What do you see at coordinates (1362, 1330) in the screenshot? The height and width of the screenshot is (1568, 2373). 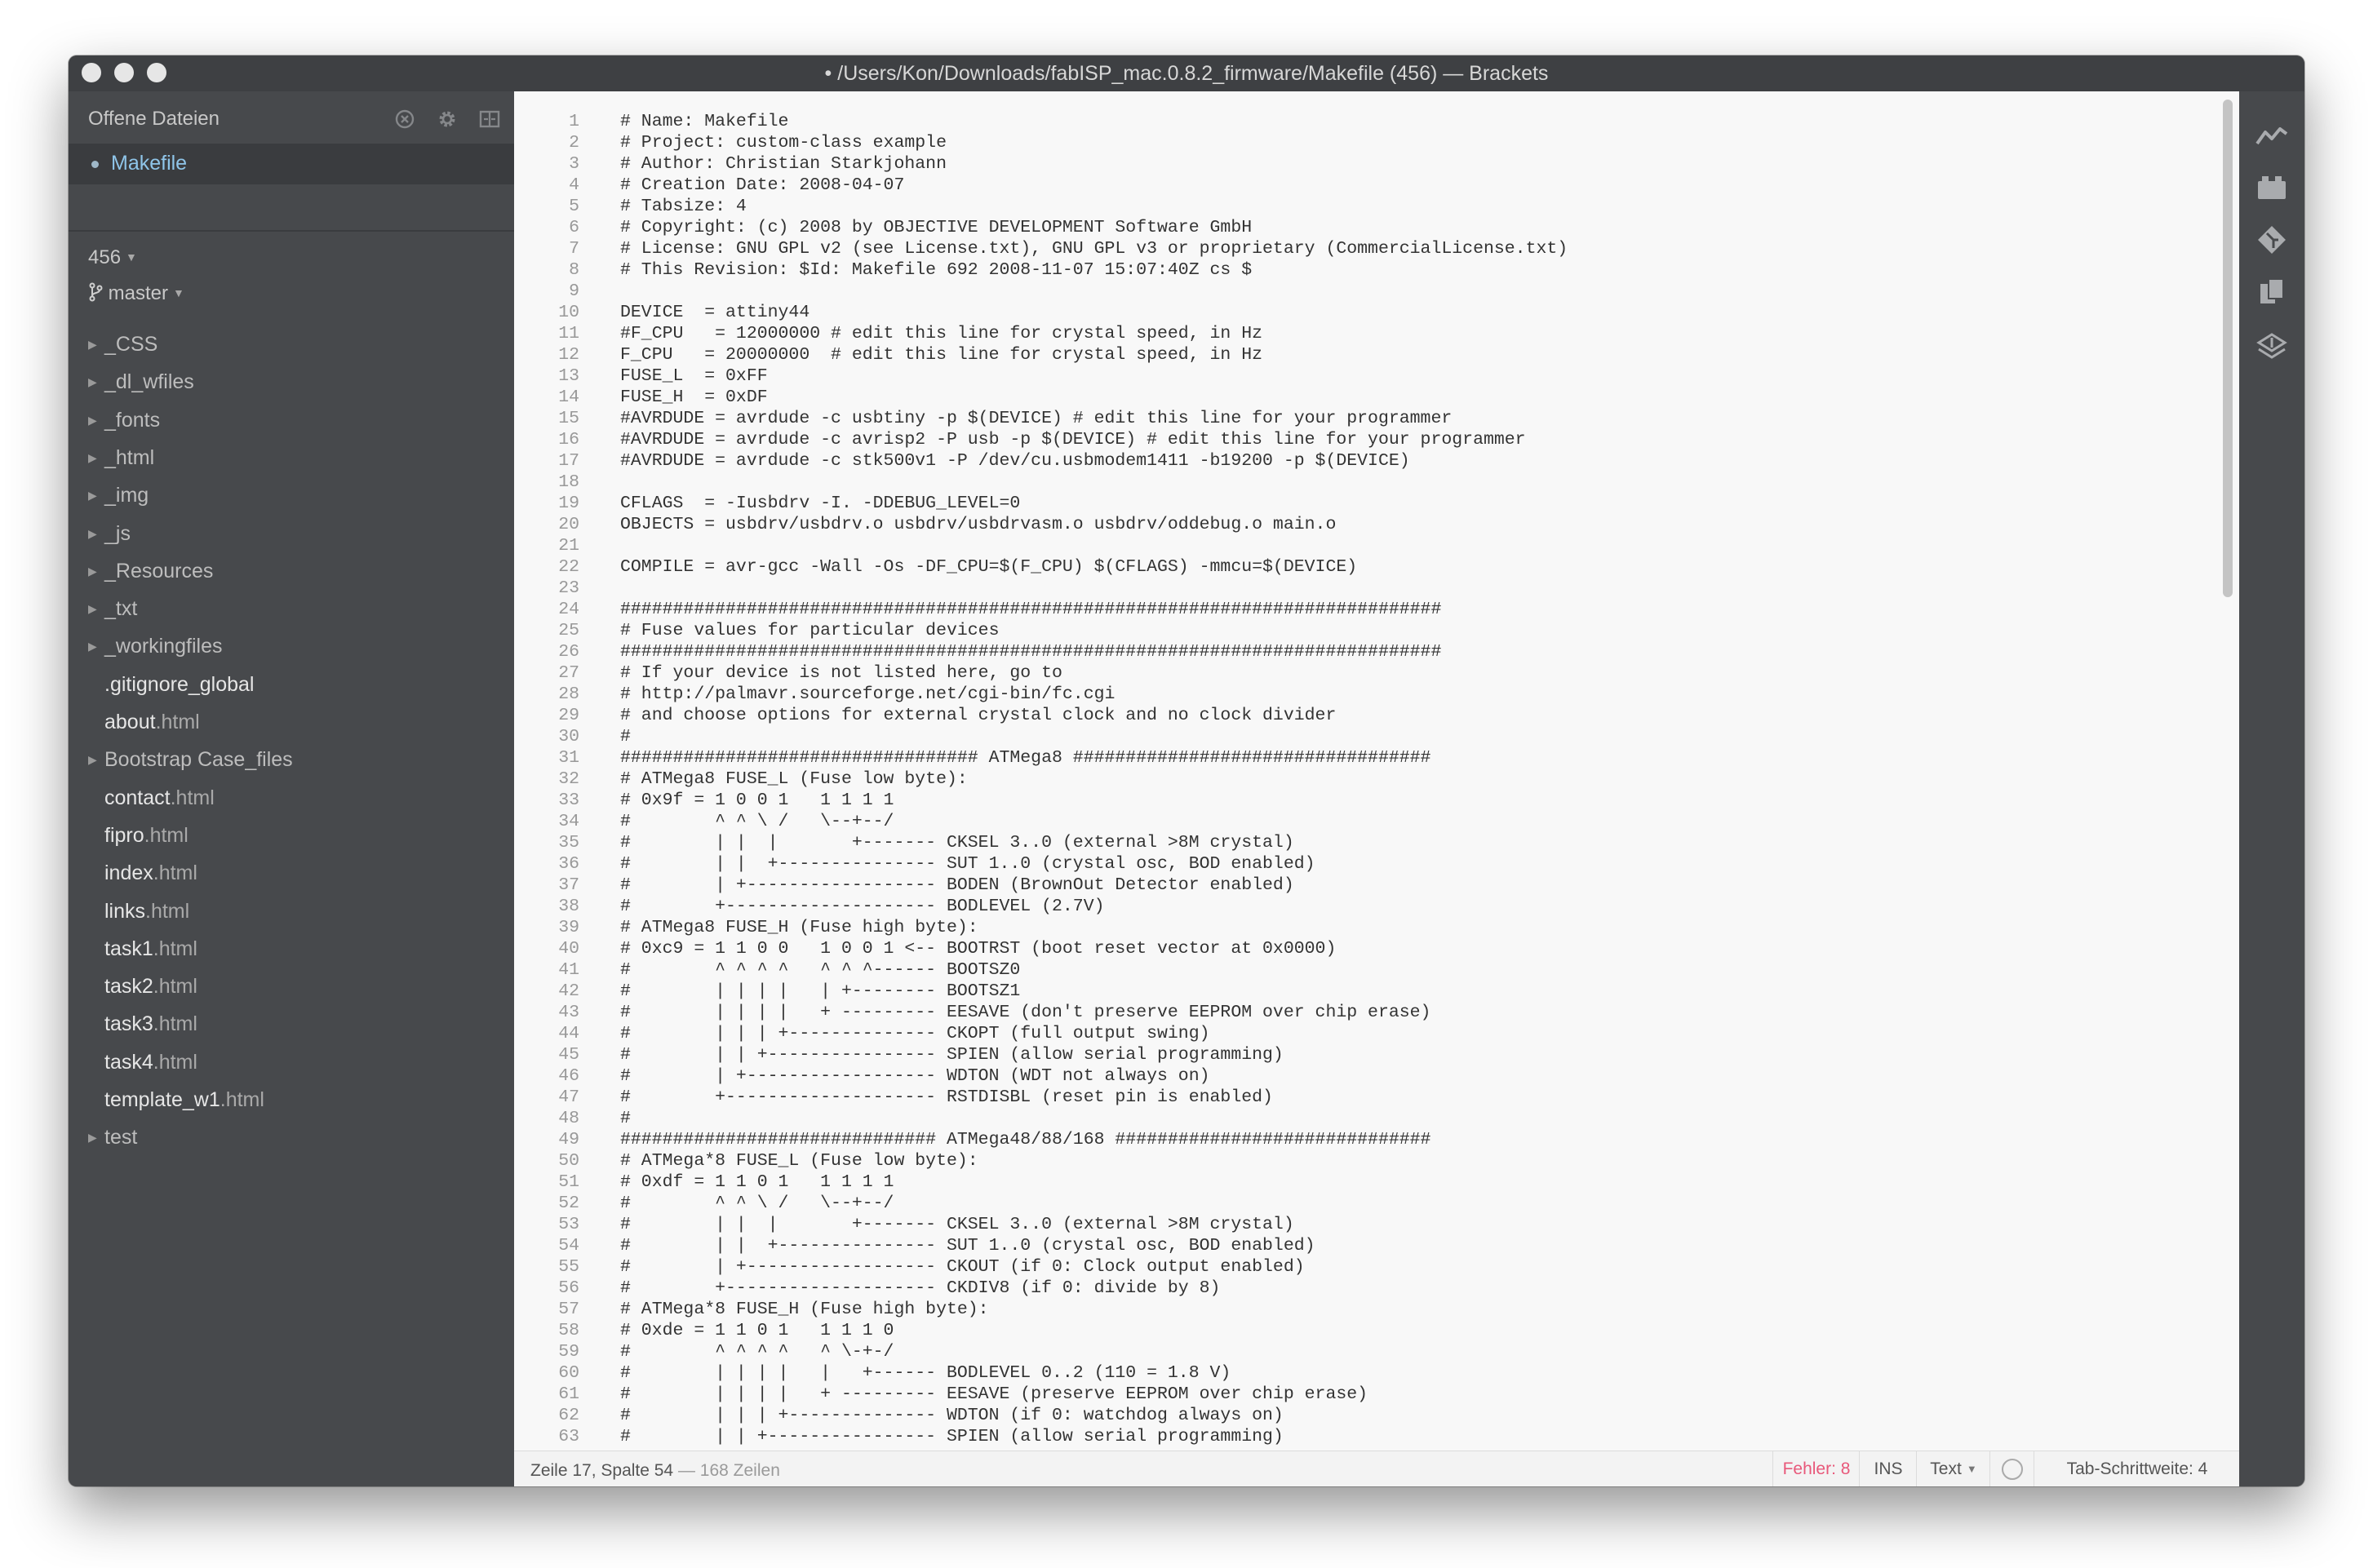 I see `code-line: 58 # 0xde = 1 1 0 1 1 1 1 0` at bounding box center [1362, 1330].